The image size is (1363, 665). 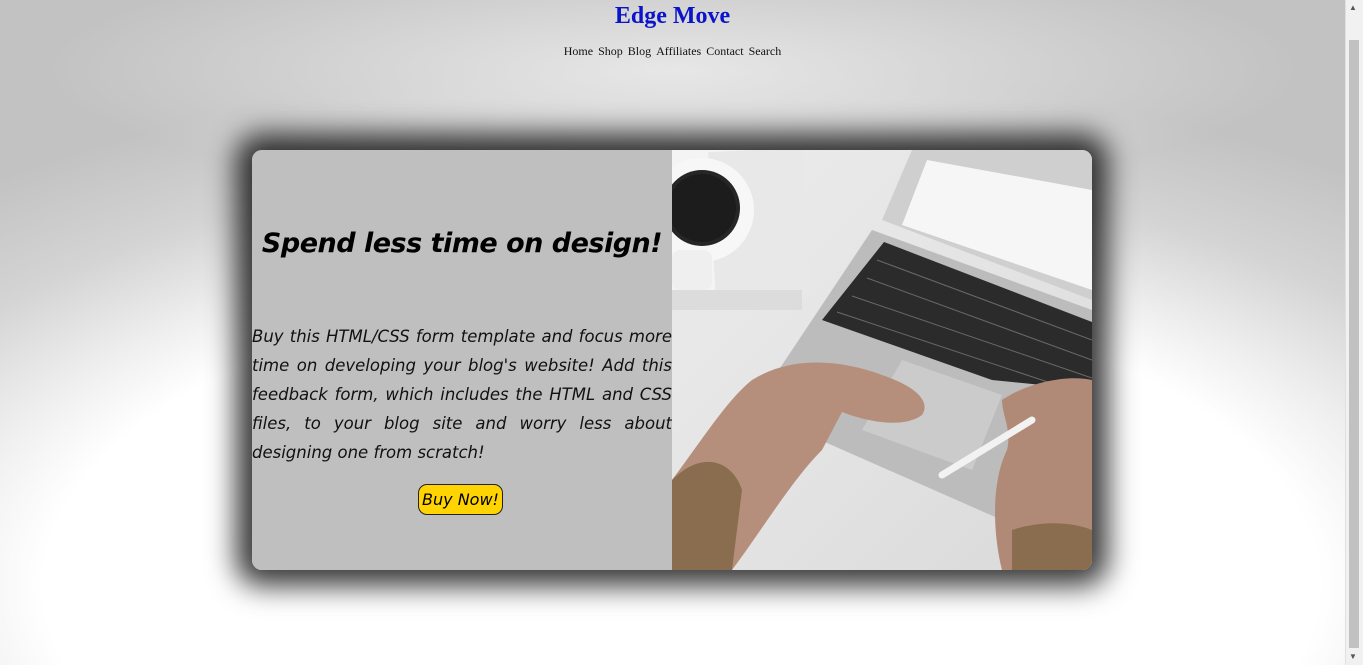 What do you see at coordinates (1353, 656) in the screenshot?
I see `scroll-down-icon: ▼` at bounding box center [1353, 656].